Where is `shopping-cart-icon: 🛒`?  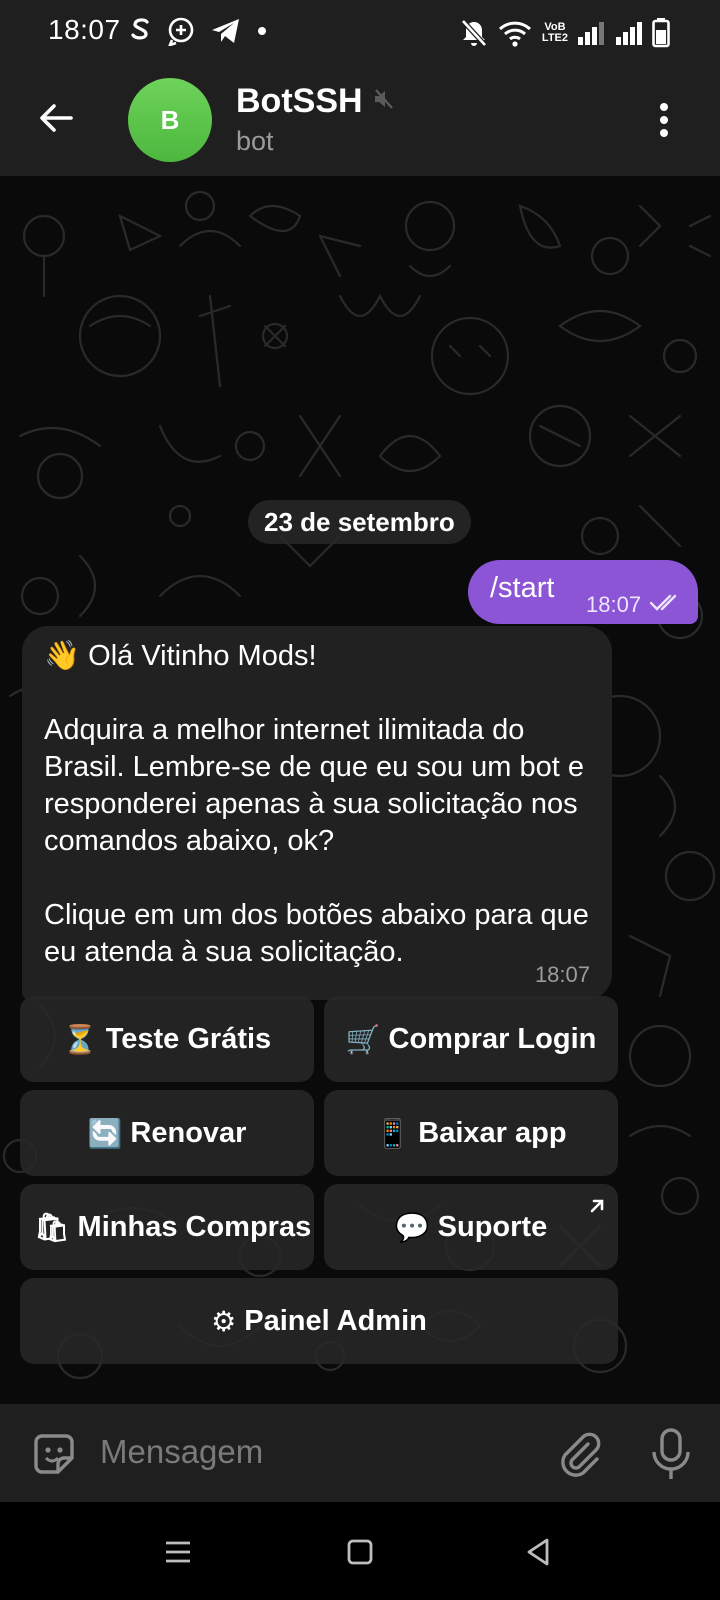
shopping-cart-icon: 🛒 is located at coordinates (363, 1039).